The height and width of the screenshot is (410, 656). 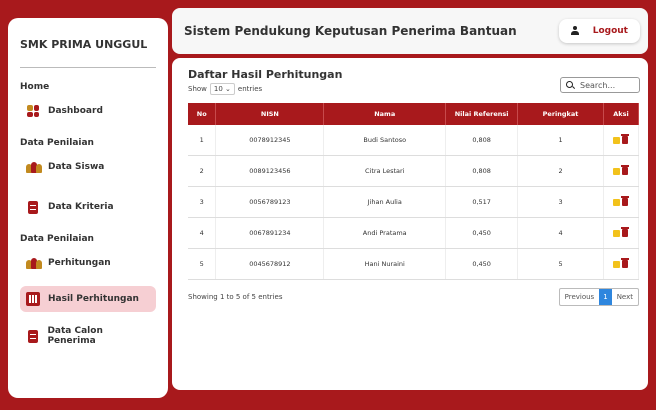 I want to click on column-header: Peringkat, so click(x=560, y=114).